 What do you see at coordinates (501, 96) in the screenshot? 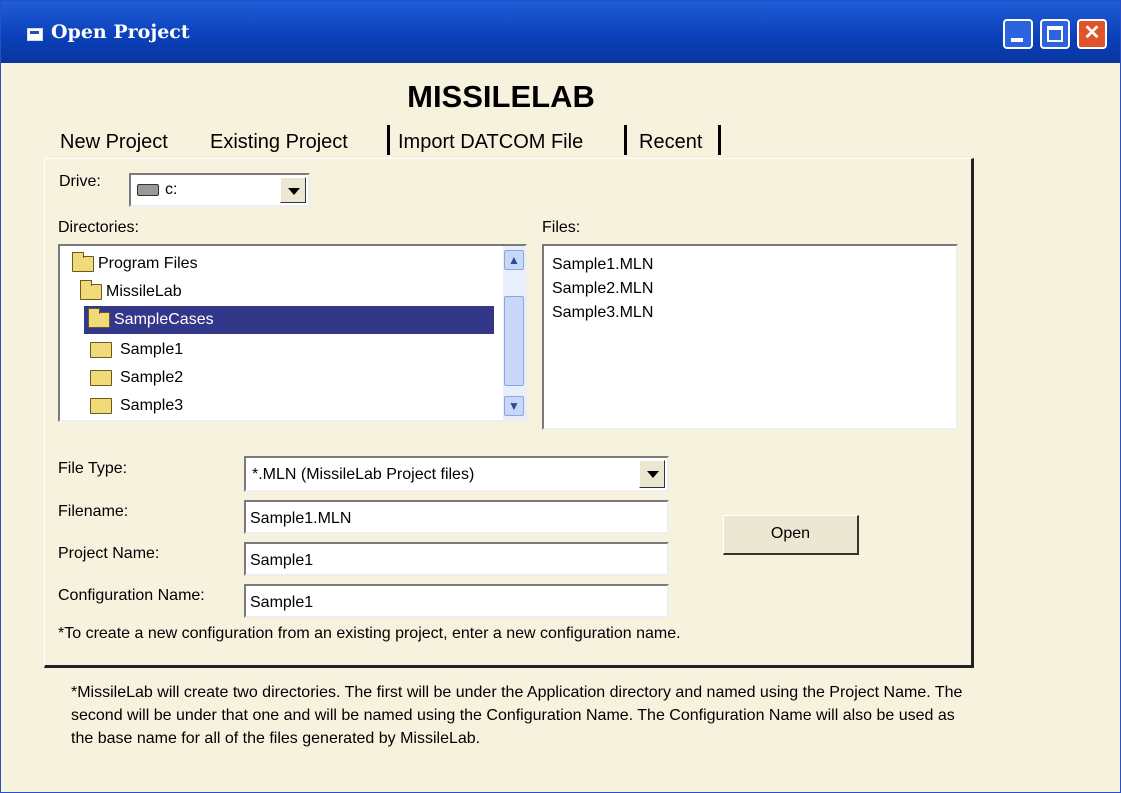
I see `app-title: MISSILELAB` at bounding box center [501, 96].